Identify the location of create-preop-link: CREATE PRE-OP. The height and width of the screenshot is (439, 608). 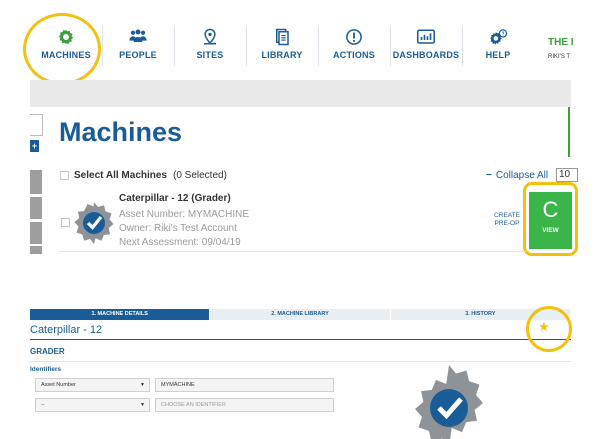
(507, 220).